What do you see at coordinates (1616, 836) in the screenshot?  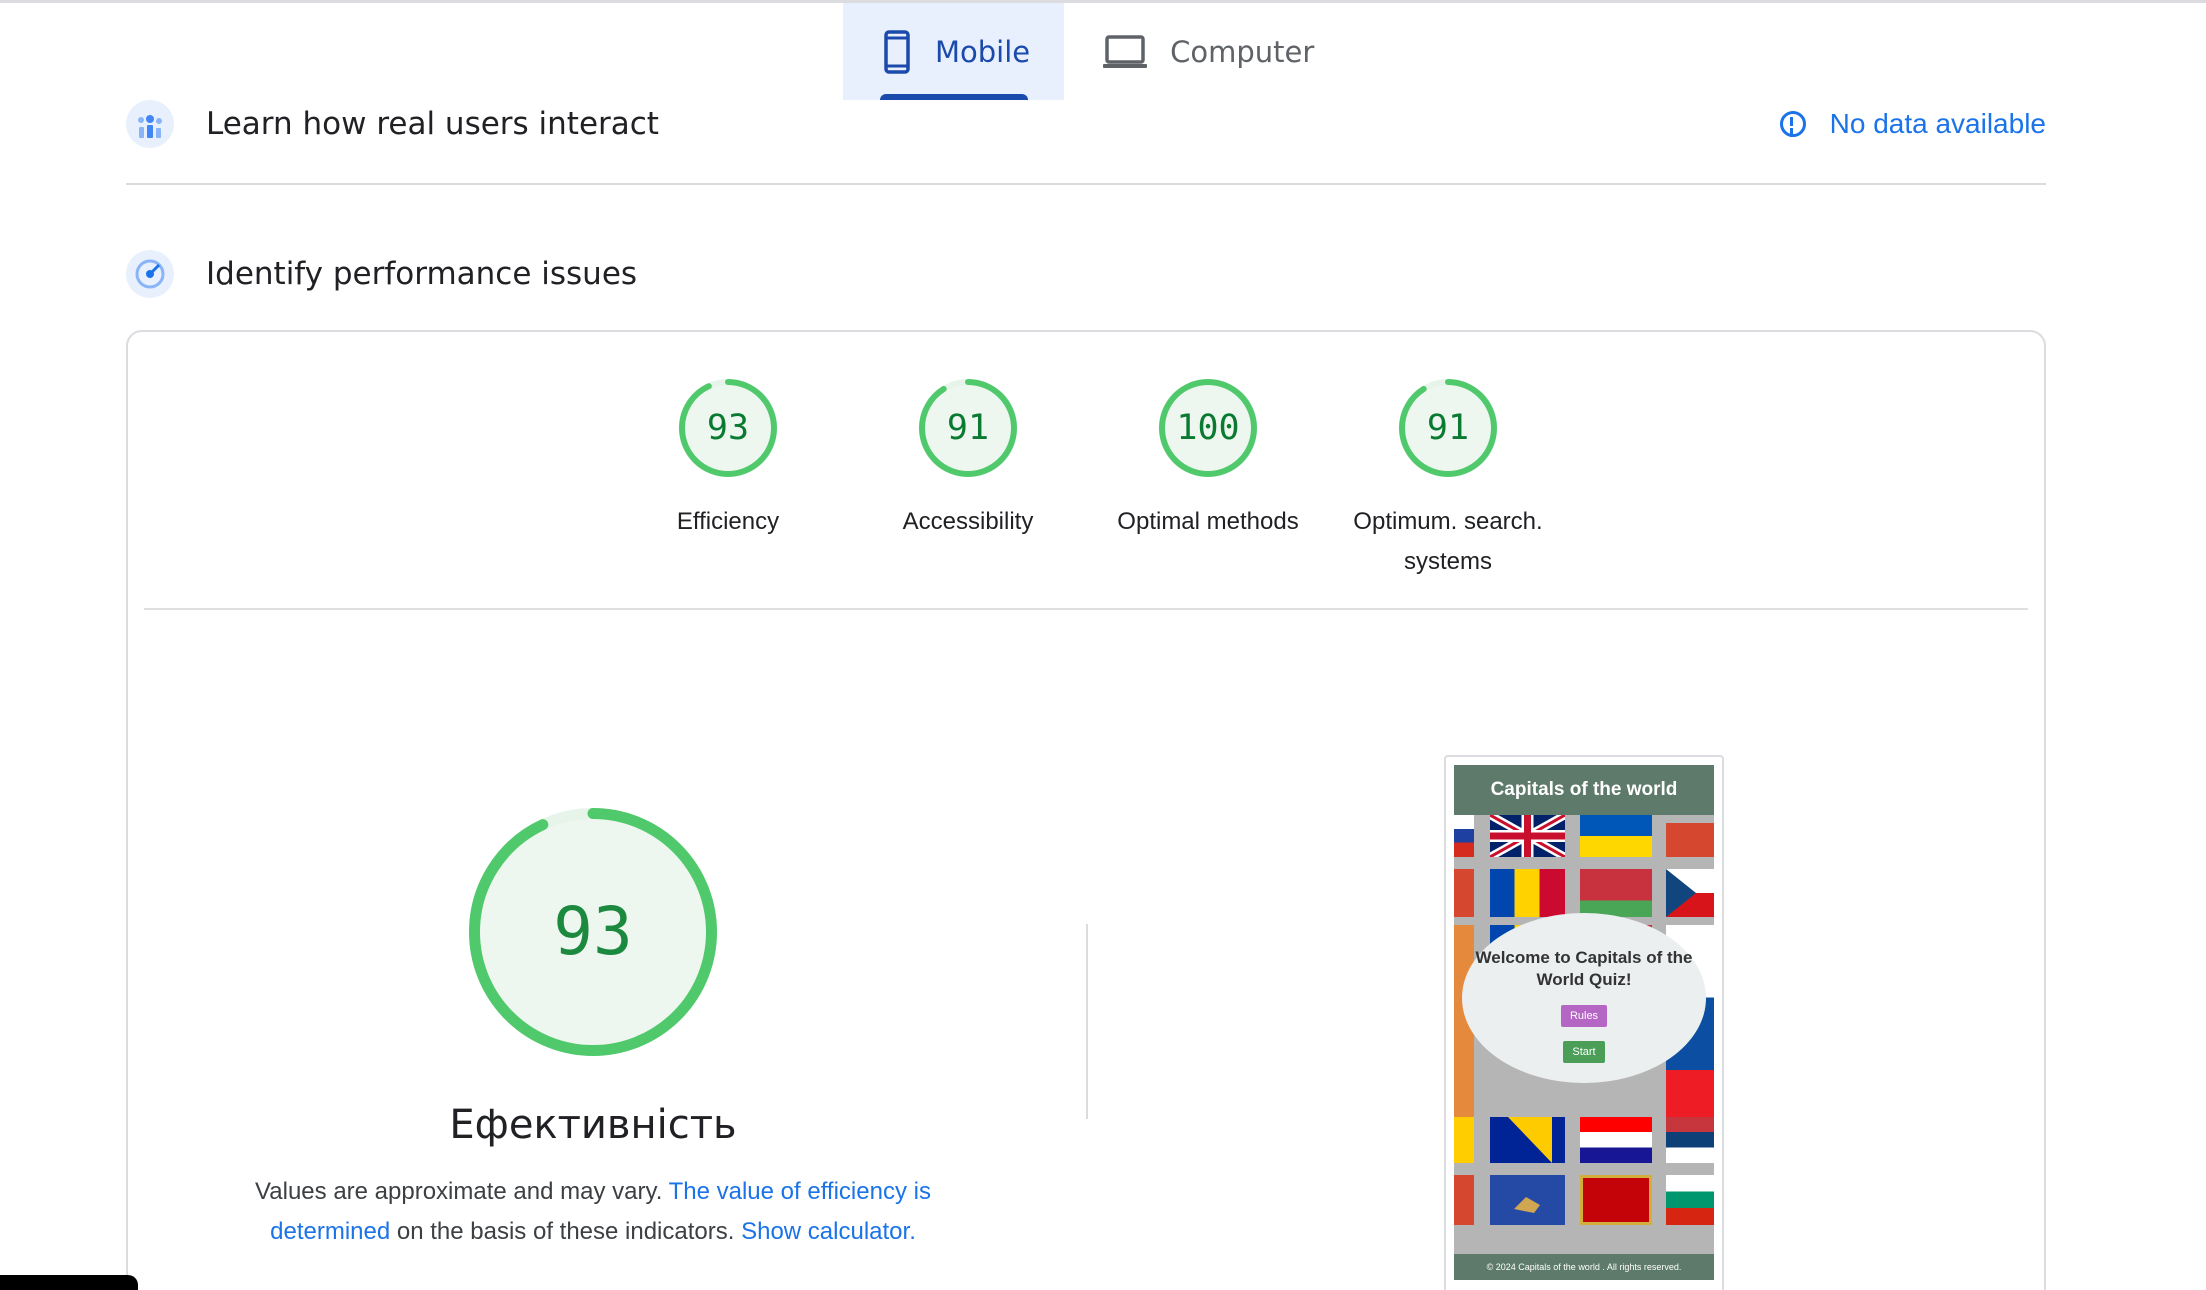 I see `flag-ukraine` at bounding box center [1616, 836].